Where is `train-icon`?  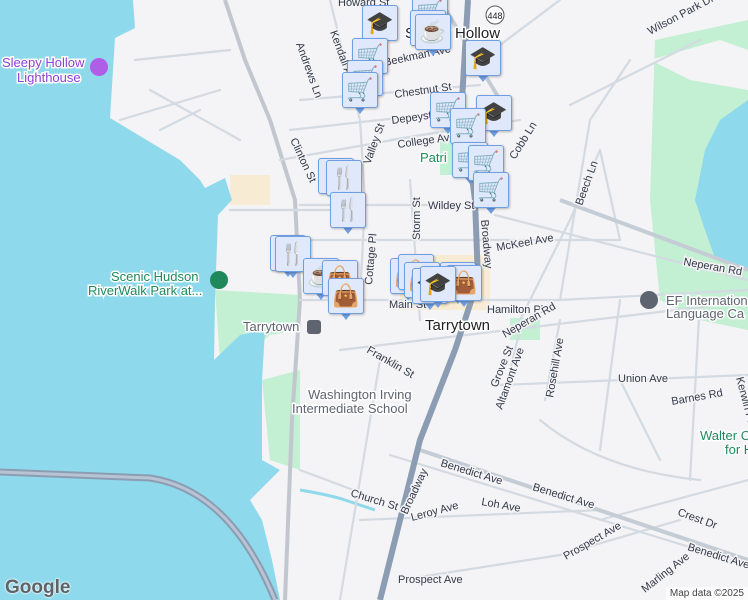 train-icon is located at coordinates (314, 327).